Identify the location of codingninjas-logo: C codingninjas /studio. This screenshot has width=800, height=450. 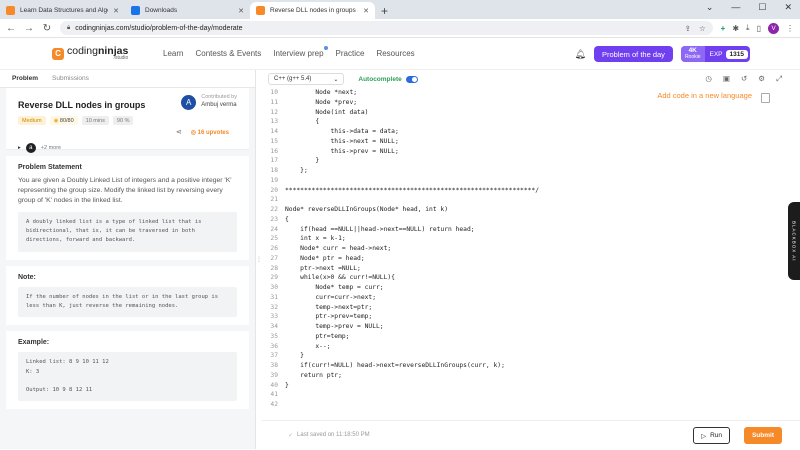
(106, 54).